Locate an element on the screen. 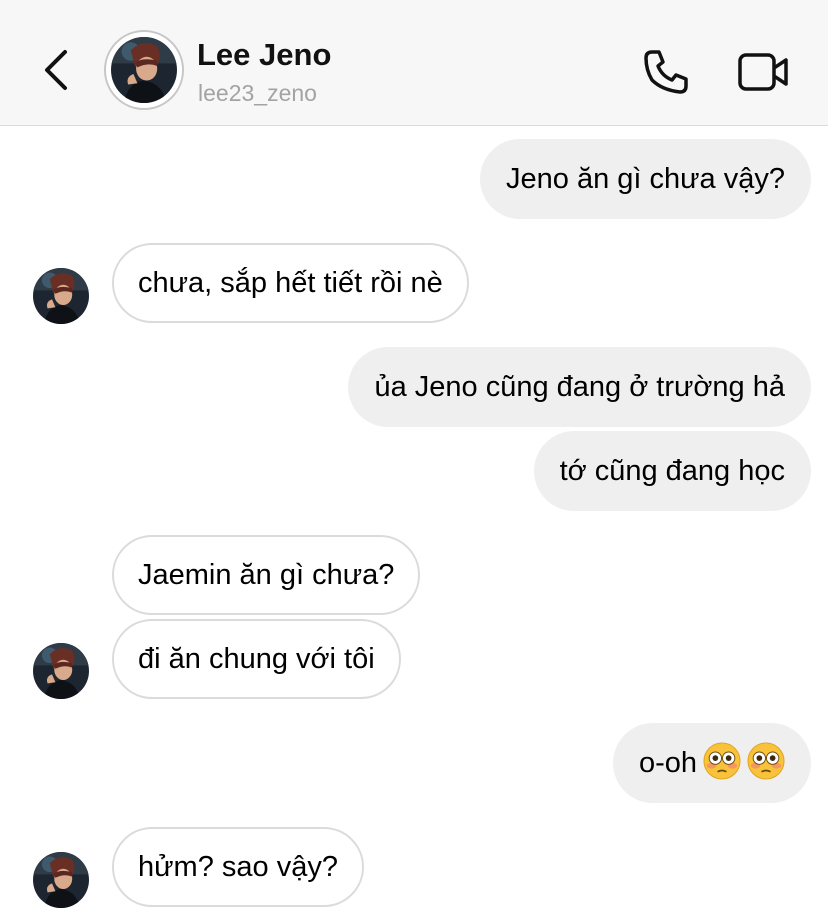 The image size is (828, 915). message-text: chưa, sắp hết tiết rồi nè is located at coordinates (290, 283).